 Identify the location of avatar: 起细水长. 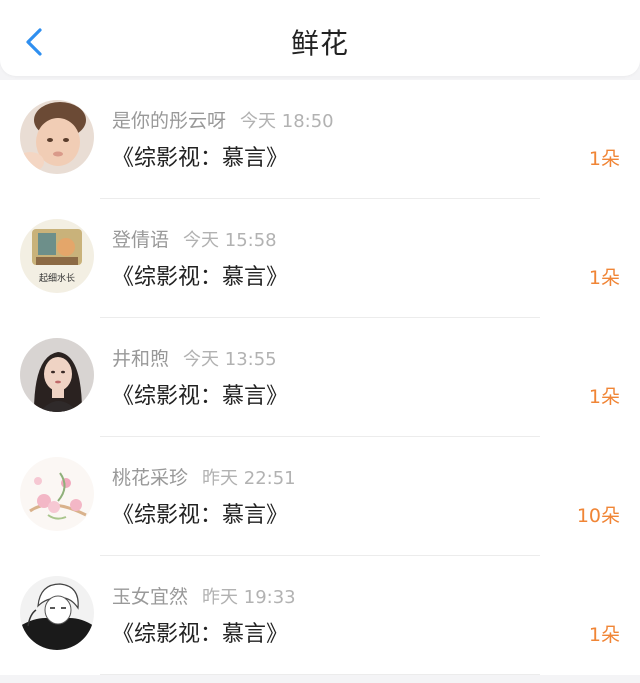
(57, 256).